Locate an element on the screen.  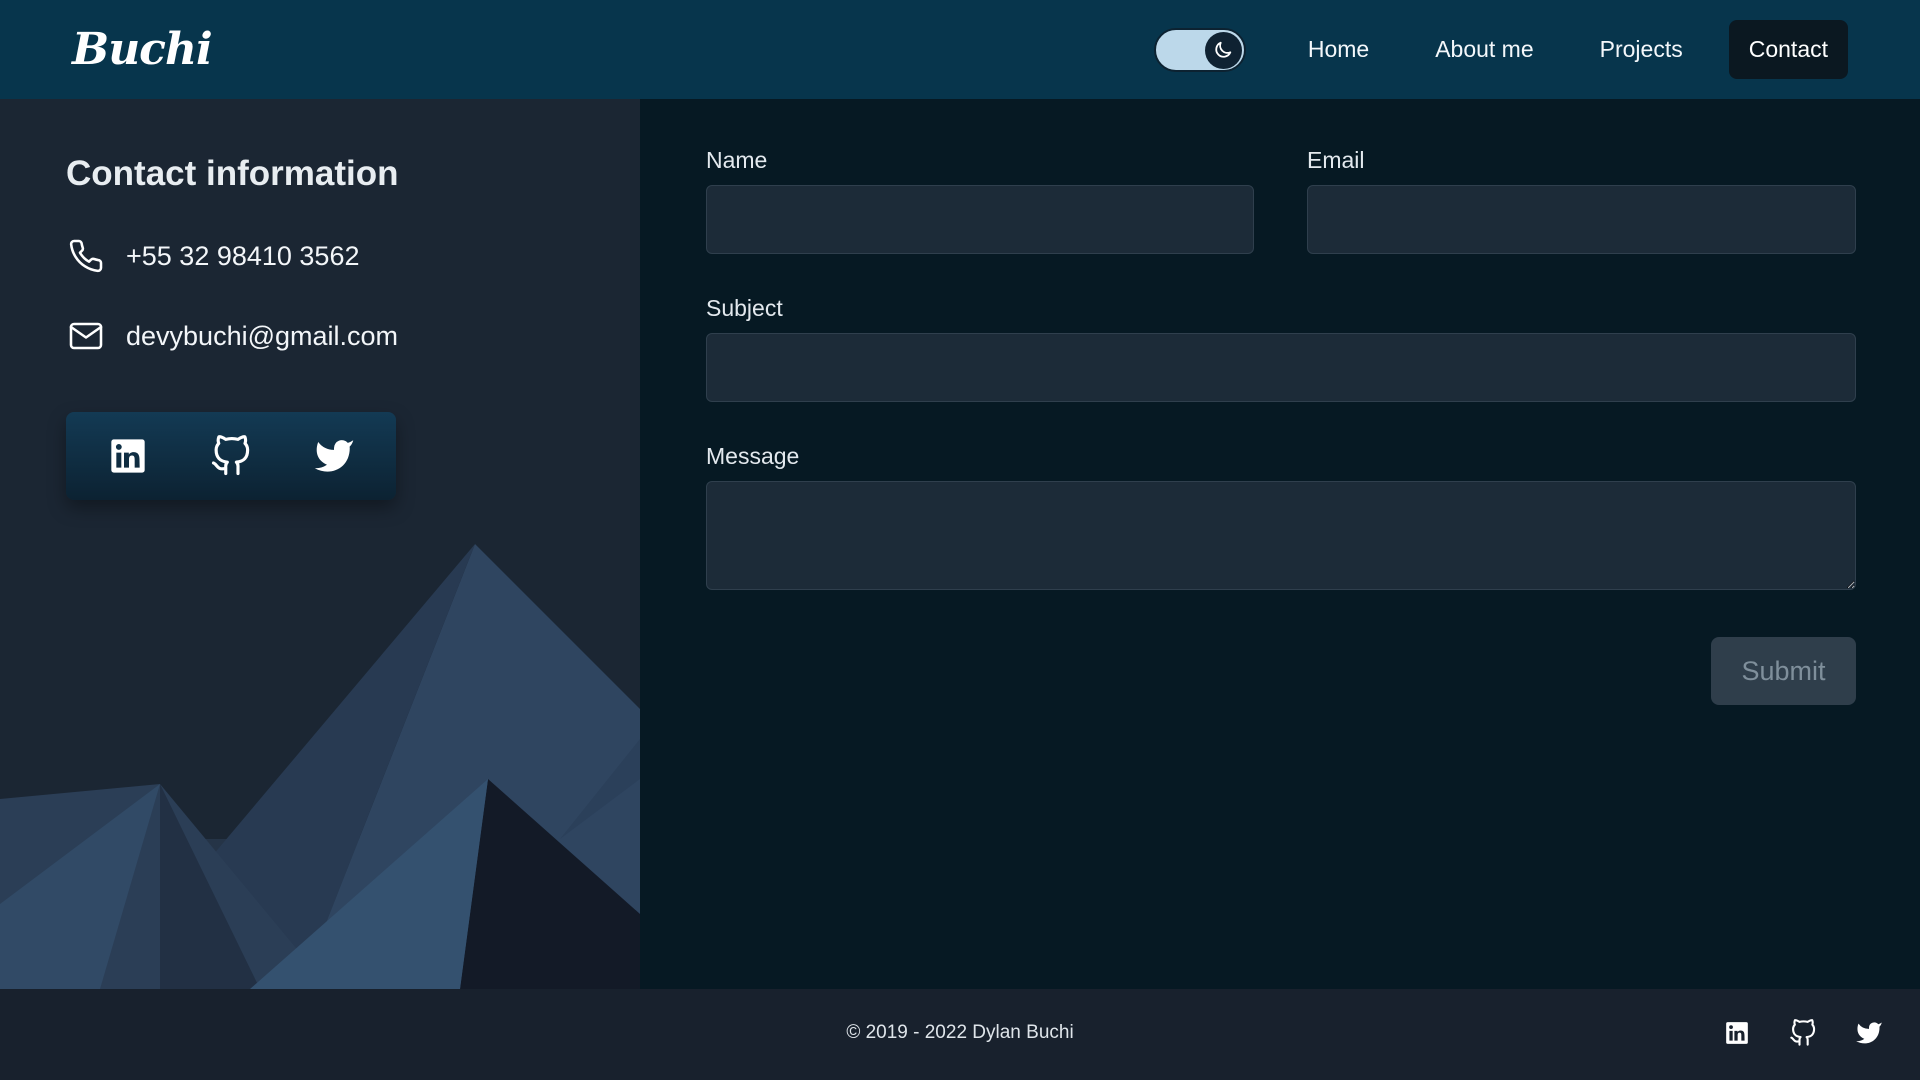
name-input is located at coordinates (980, 219).